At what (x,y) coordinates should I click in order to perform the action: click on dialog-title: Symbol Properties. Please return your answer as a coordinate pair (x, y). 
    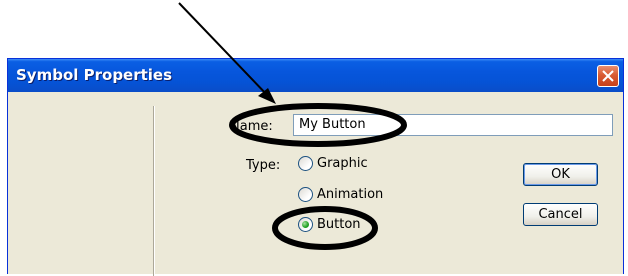
    Looking at the image, I should click on (94, 75).